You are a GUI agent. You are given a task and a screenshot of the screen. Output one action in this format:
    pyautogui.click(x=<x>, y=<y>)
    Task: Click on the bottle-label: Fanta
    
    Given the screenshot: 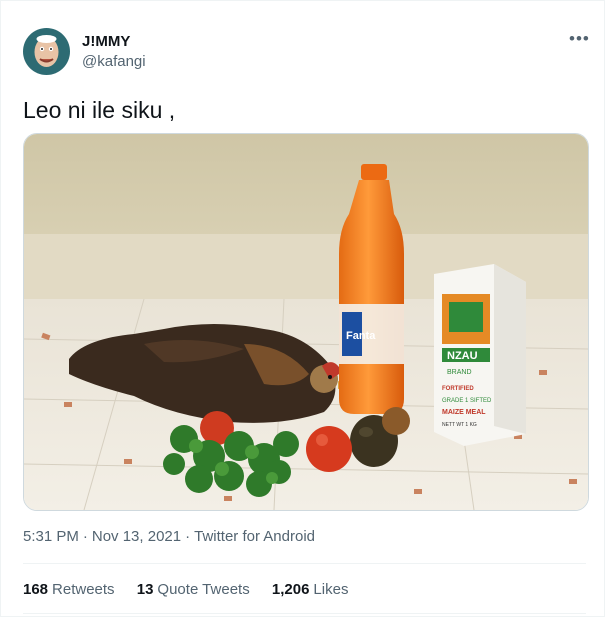 What is the action you would take?
    pyautogui.click(x=361, y=336)
    